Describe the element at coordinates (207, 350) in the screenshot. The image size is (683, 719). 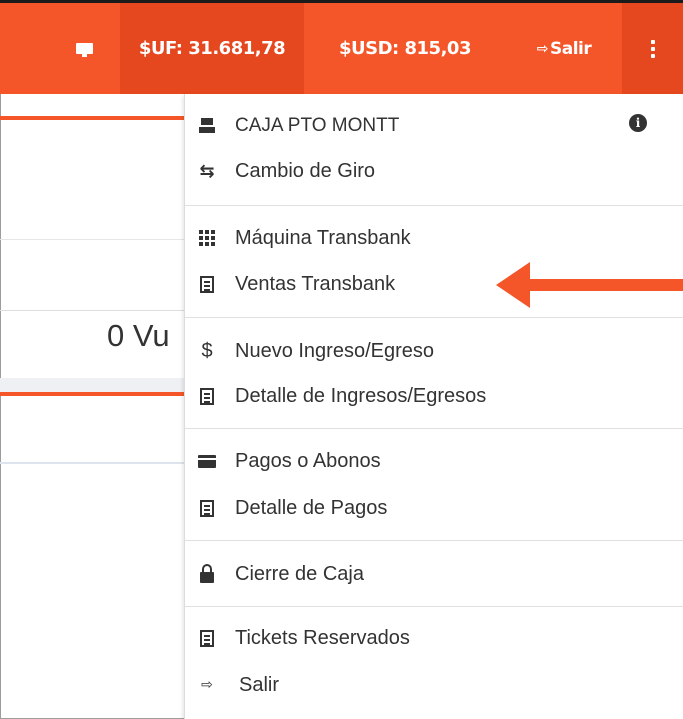
I see `dollar-icon: $` at that location.